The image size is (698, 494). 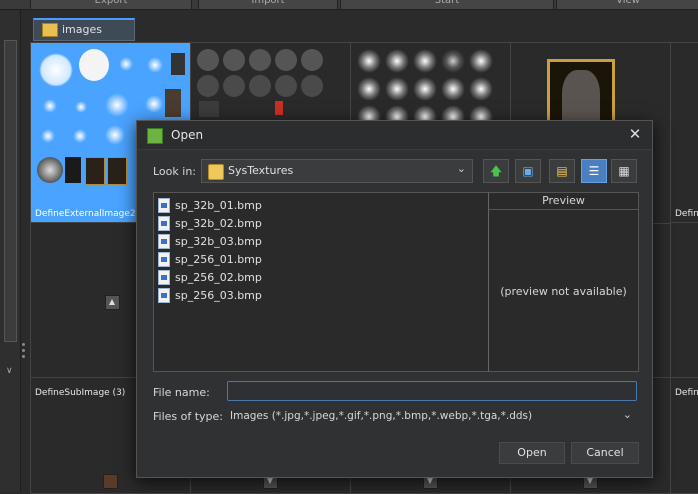 What do you see at coordinates (174, 171) in the screenshot?
I see `look-in-label: Look in:` at bounding box center [174, 171].